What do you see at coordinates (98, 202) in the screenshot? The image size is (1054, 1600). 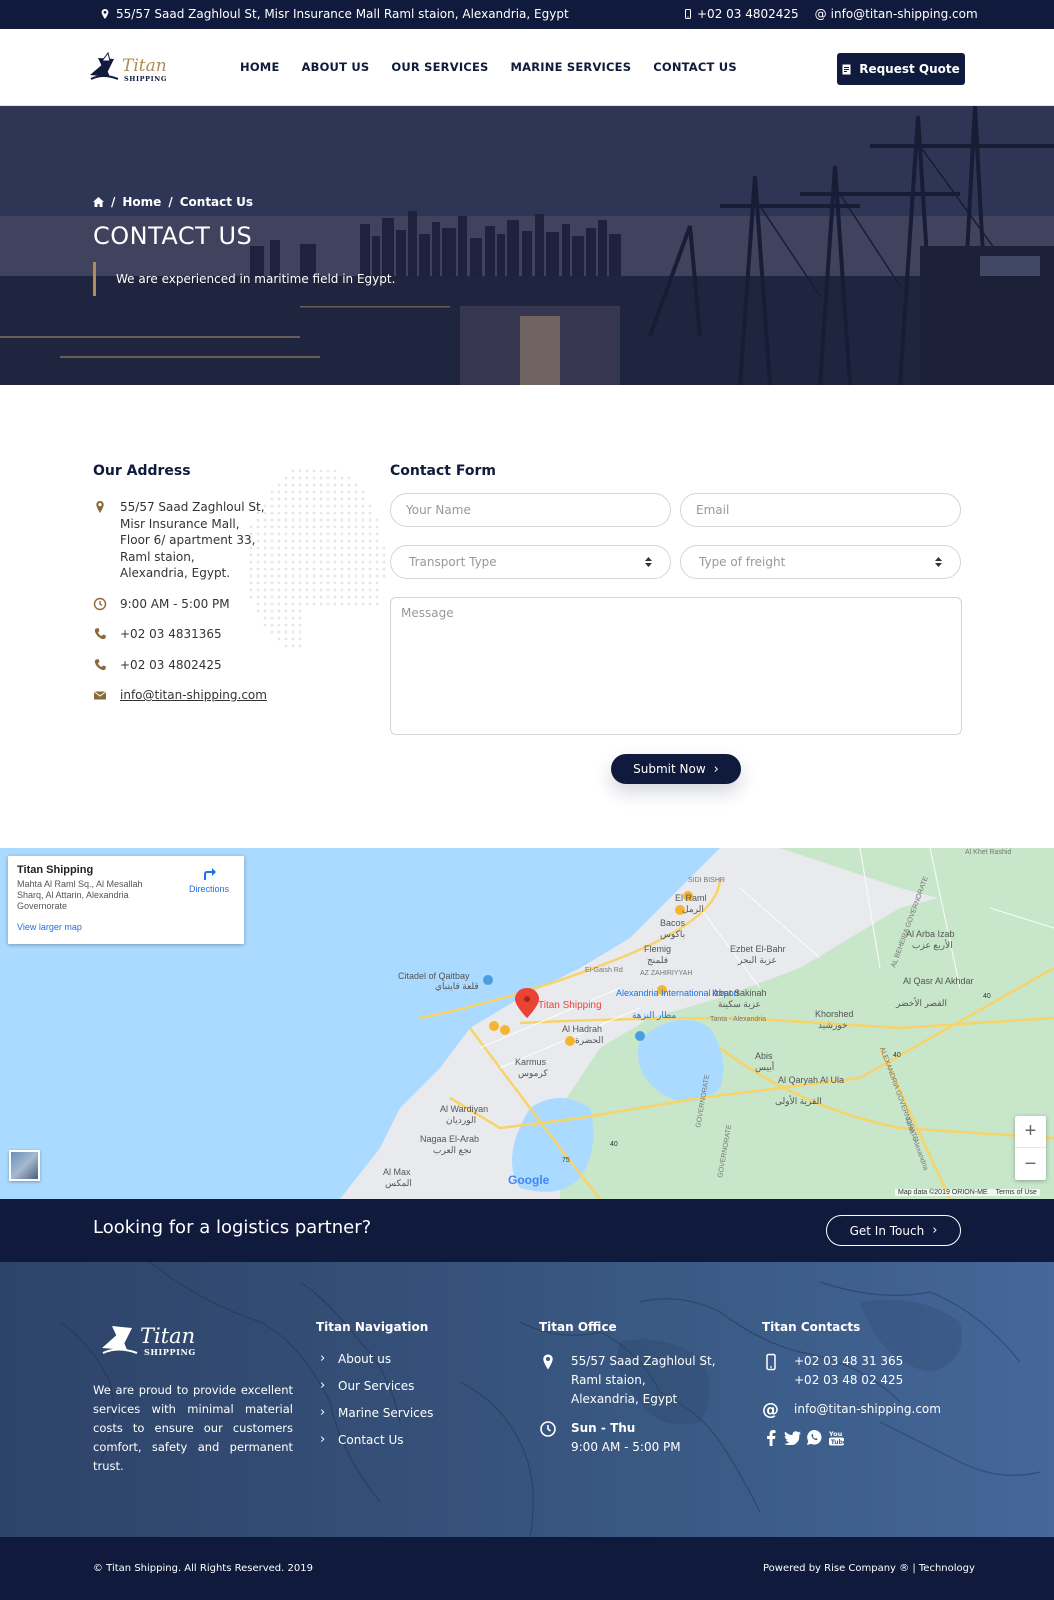 I see `home-icon` at bounding box center [98, 202].